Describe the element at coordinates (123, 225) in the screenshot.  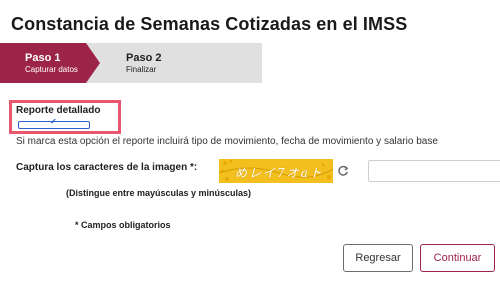
I see `required-fields-note: * Campos obligatorios` at that location.